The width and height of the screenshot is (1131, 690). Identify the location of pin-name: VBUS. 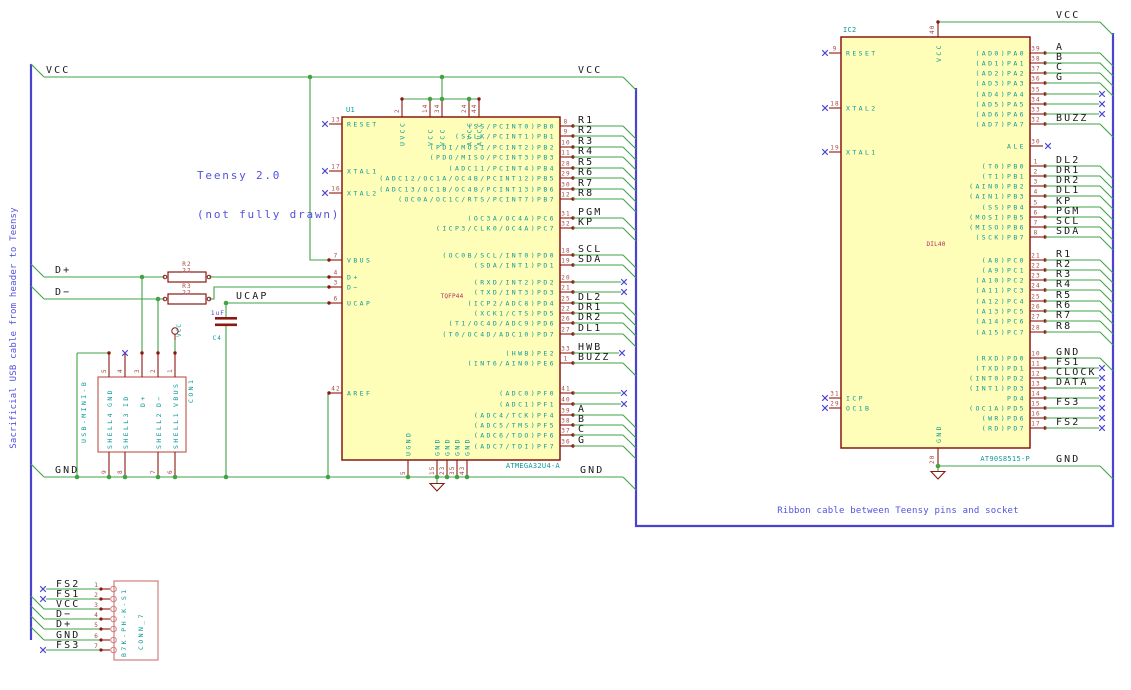
(176, 394).